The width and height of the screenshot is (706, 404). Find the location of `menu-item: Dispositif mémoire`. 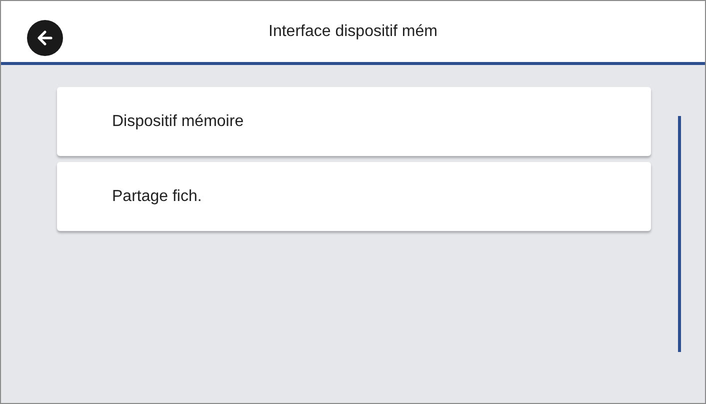

menu-item: Dispositif mémoire is located at coordinates (354, 121).